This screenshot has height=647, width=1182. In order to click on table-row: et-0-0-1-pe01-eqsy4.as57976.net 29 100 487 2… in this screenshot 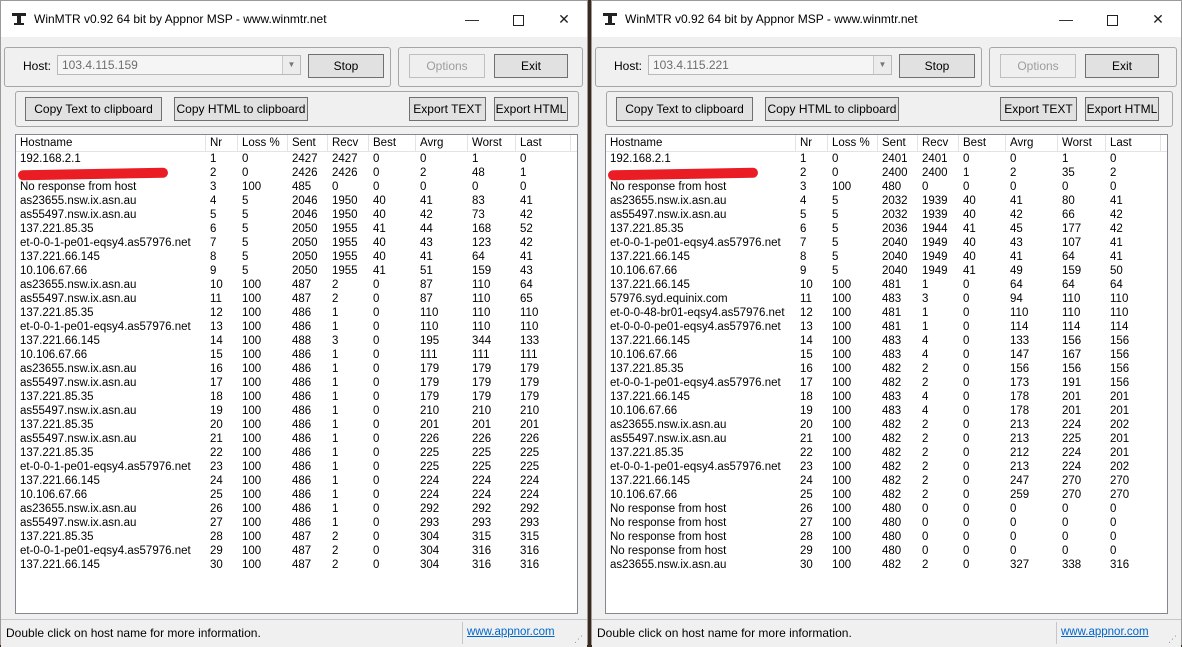, I will do `click(296, 551)`.